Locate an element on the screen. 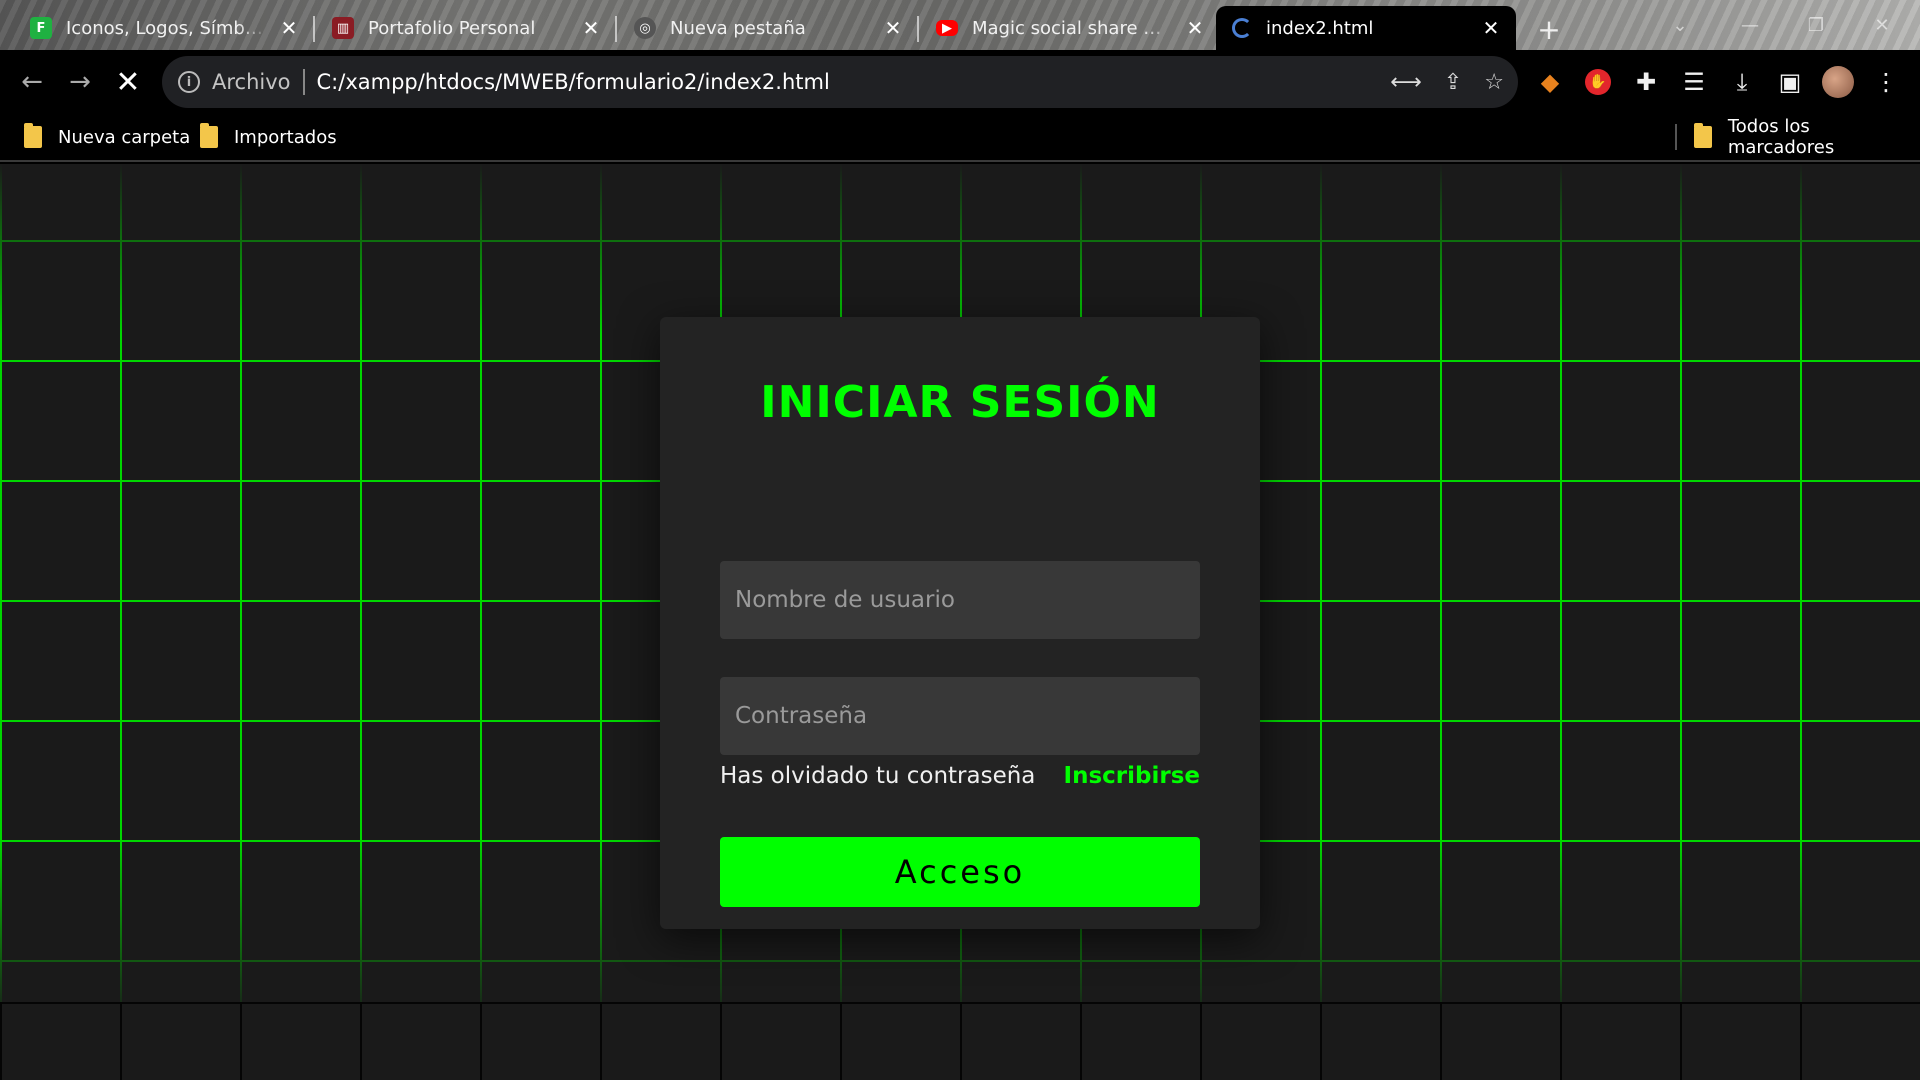 This screenshot has height=1080, width=1920. restore-icon: ❐ is located at coordinates (1816, 25).